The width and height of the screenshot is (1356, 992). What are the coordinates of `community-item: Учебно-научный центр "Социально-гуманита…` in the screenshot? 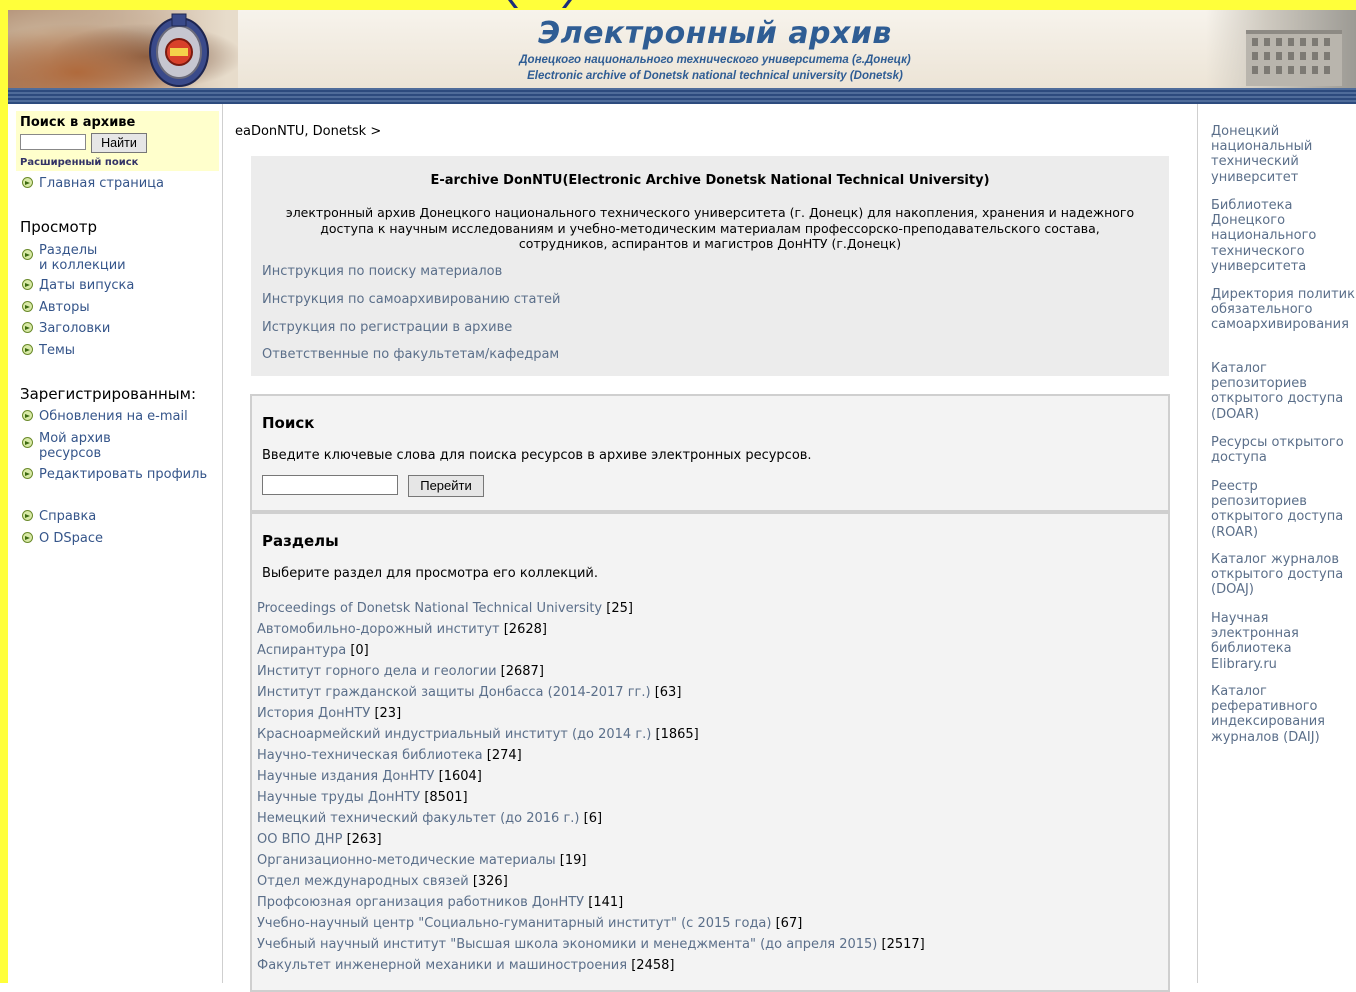 It's located at (591, 923).